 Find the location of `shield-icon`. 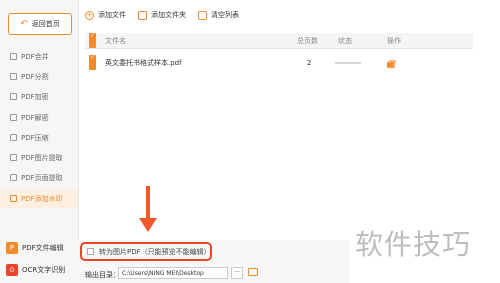

shield-icon is located at coordinates (13, 96).